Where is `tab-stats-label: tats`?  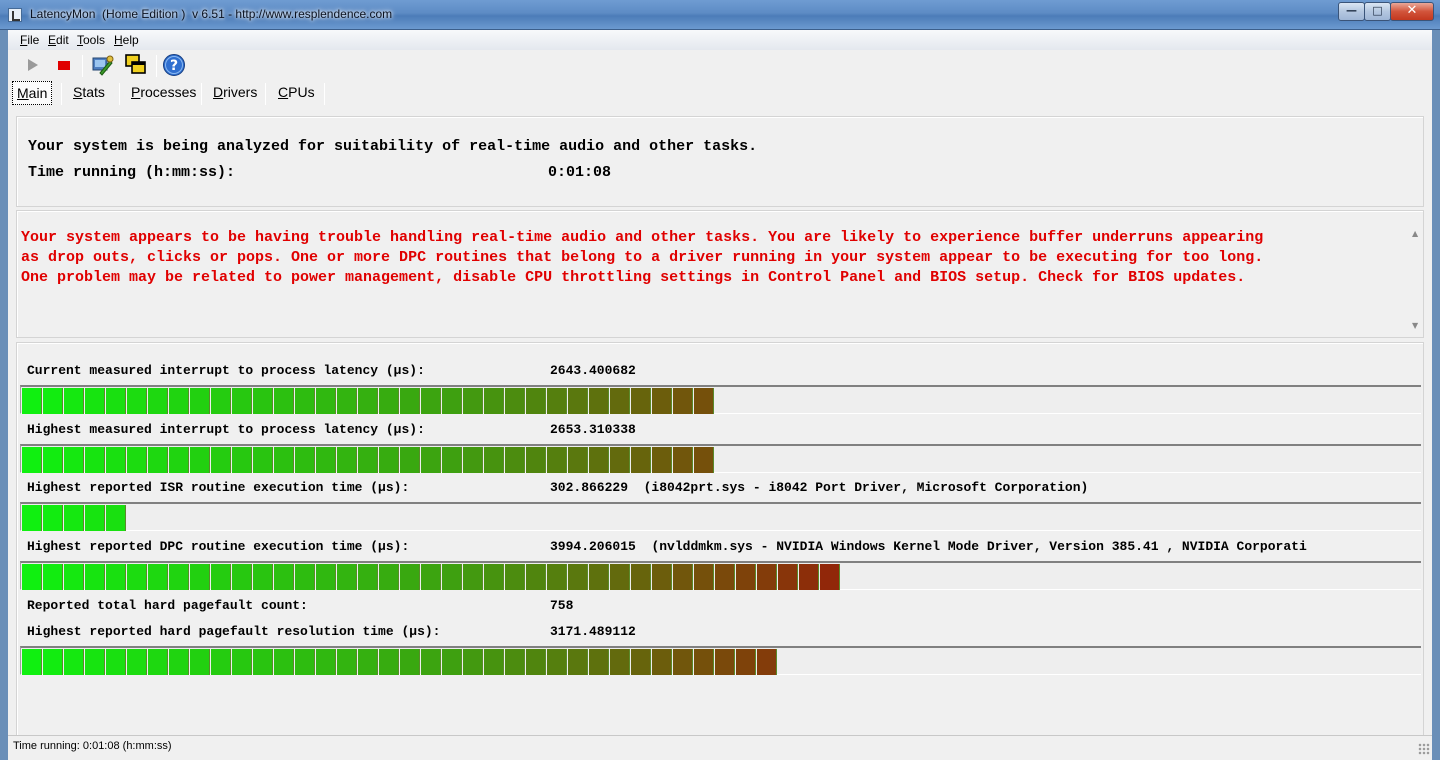 tab-stats-label: tats is located at coordinates (93, 92).